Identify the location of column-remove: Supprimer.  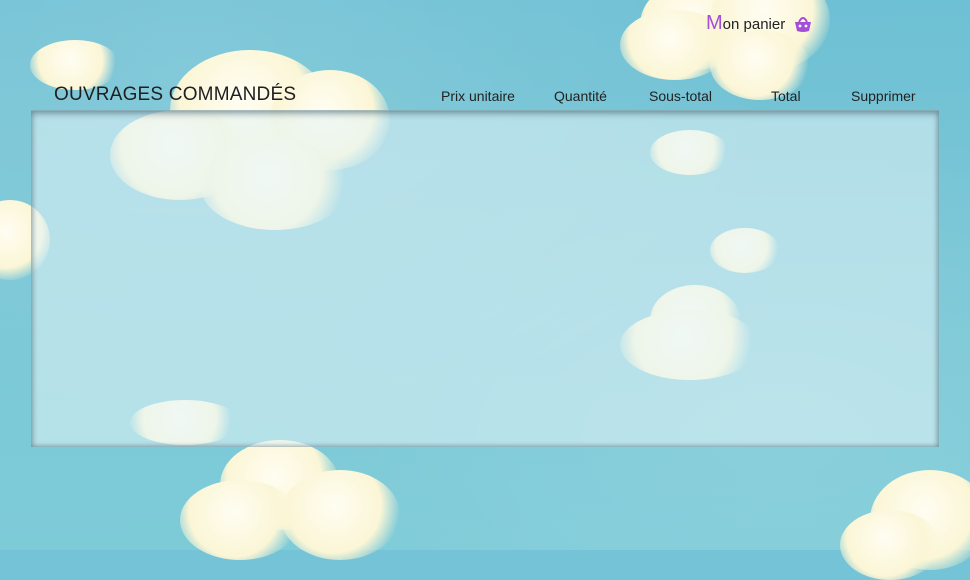
(883, 96).